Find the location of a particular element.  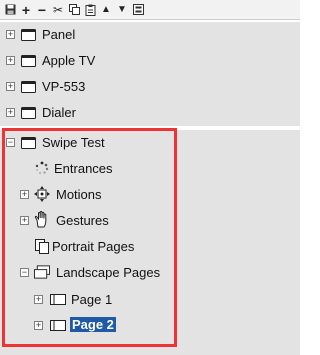

tree-item-label: Landscape Pages is located at coordinates (108, 272).